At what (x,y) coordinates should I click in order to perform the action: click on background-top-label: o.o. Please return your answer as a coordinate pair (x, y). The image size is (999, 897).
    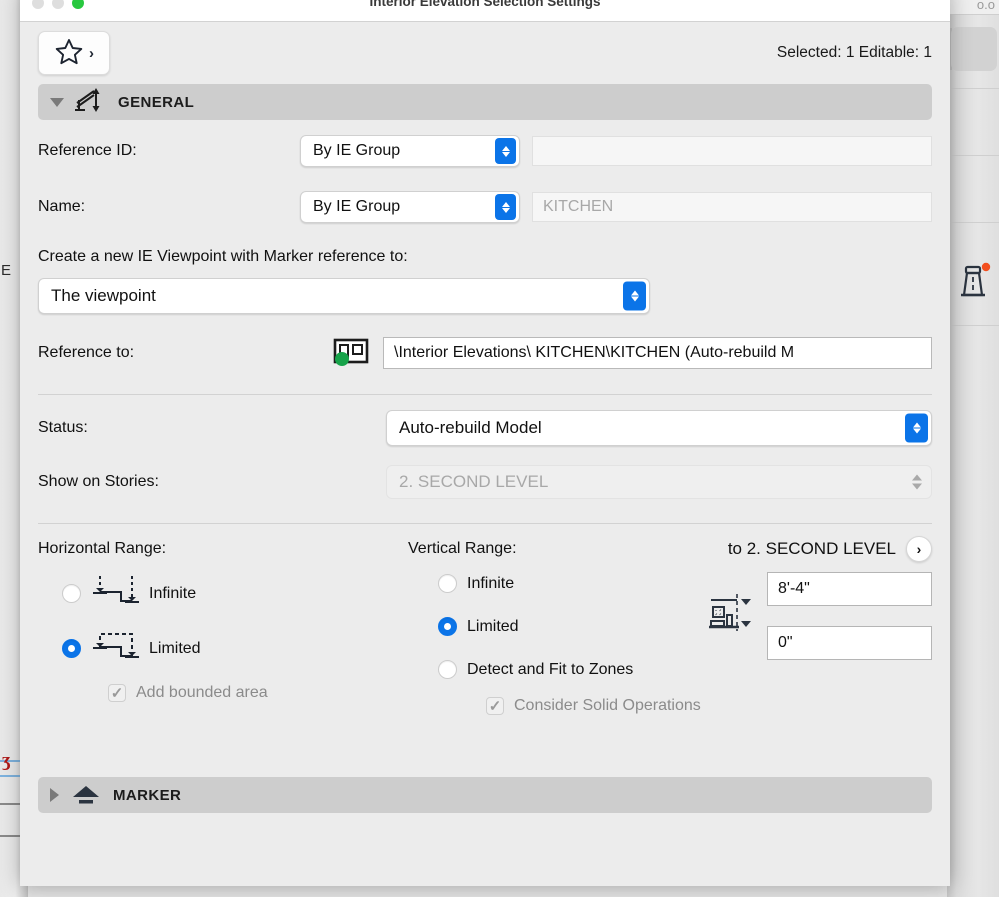
    Looking at the image, I should click on (985, 6).